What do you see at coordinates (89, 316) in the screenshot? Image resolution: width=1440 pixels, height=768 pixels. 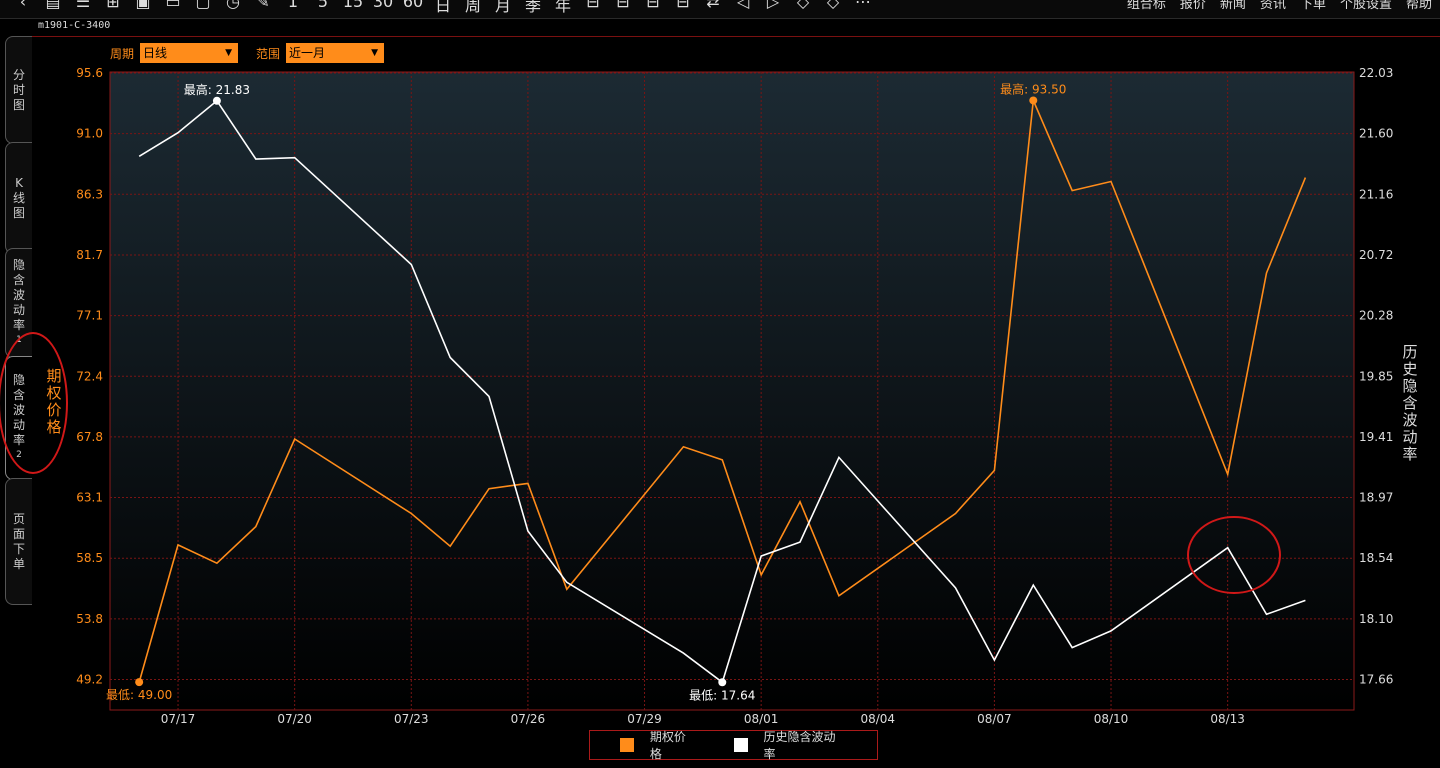 I see `y-left-tick-label: 77.1` at bounding box center [89, 316].